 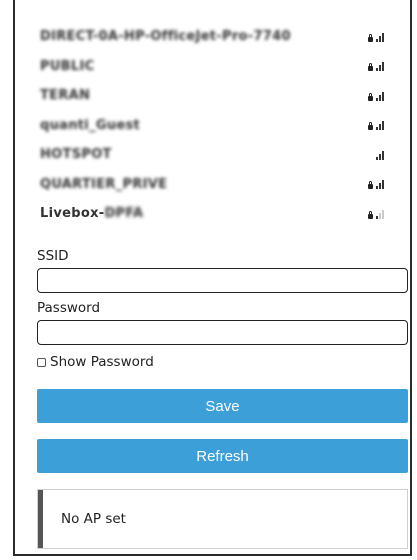 I want to click on save-button: Save, so click(x=222, y=406).